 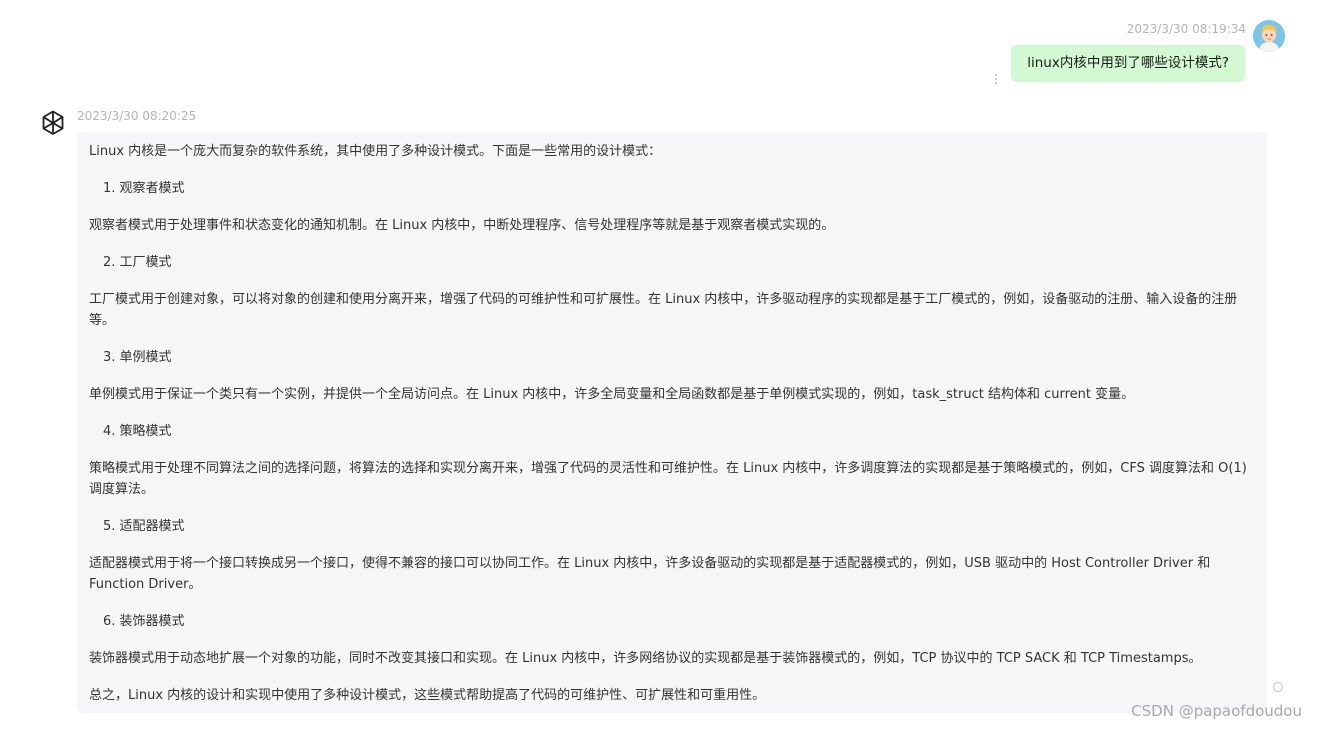 I want to click on bot-message-timestamp: 2023/3/30 08:20:25, so click(x=137, y=116).